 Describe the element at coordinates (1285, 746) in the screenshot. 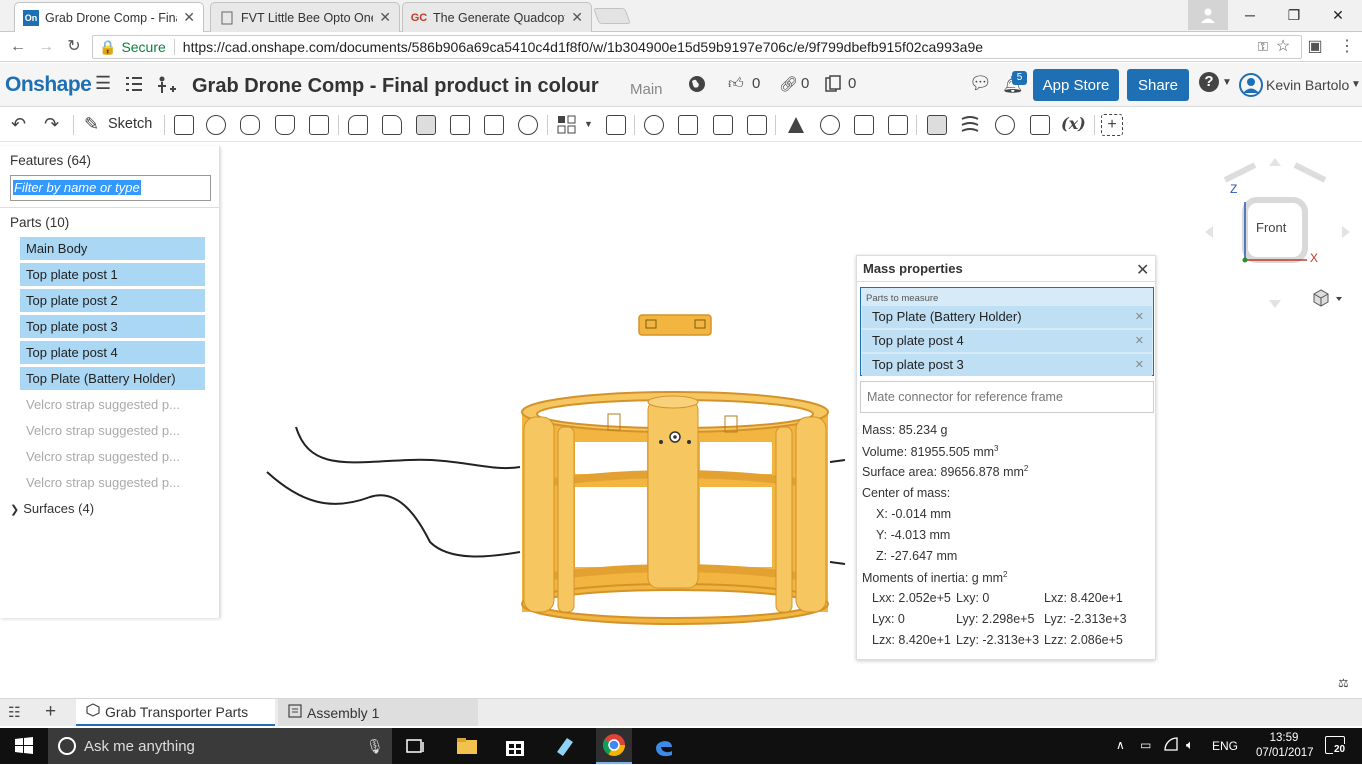

I see `clock: 13:59 07/01/2017` at that location.